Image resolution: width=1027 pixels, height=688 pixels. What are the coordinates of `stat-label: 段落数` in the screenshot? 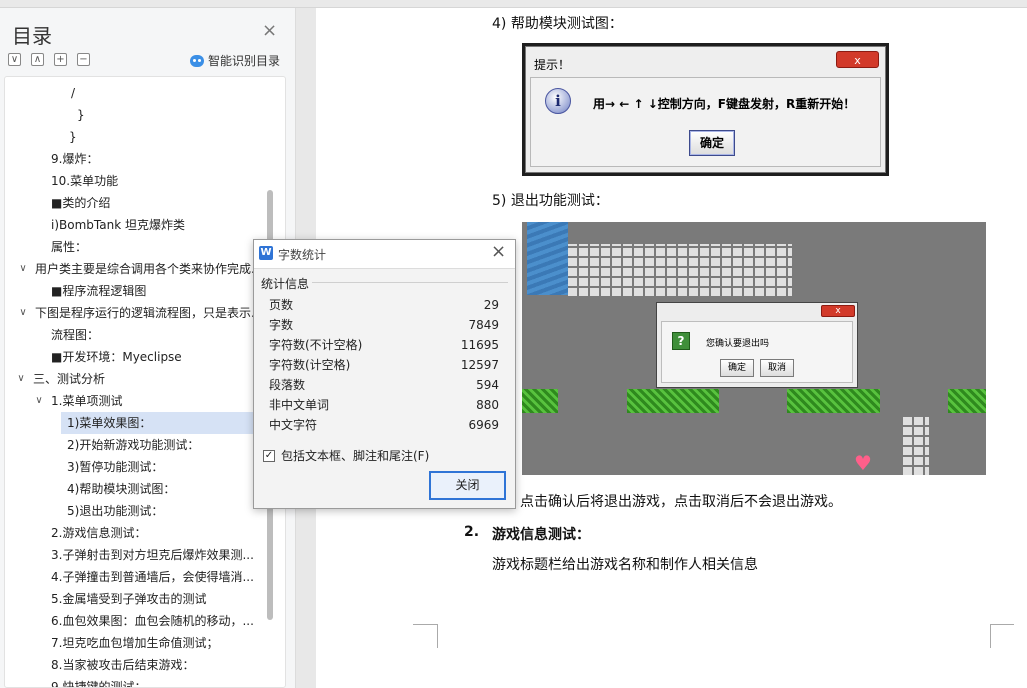 It's located at (287, 385).